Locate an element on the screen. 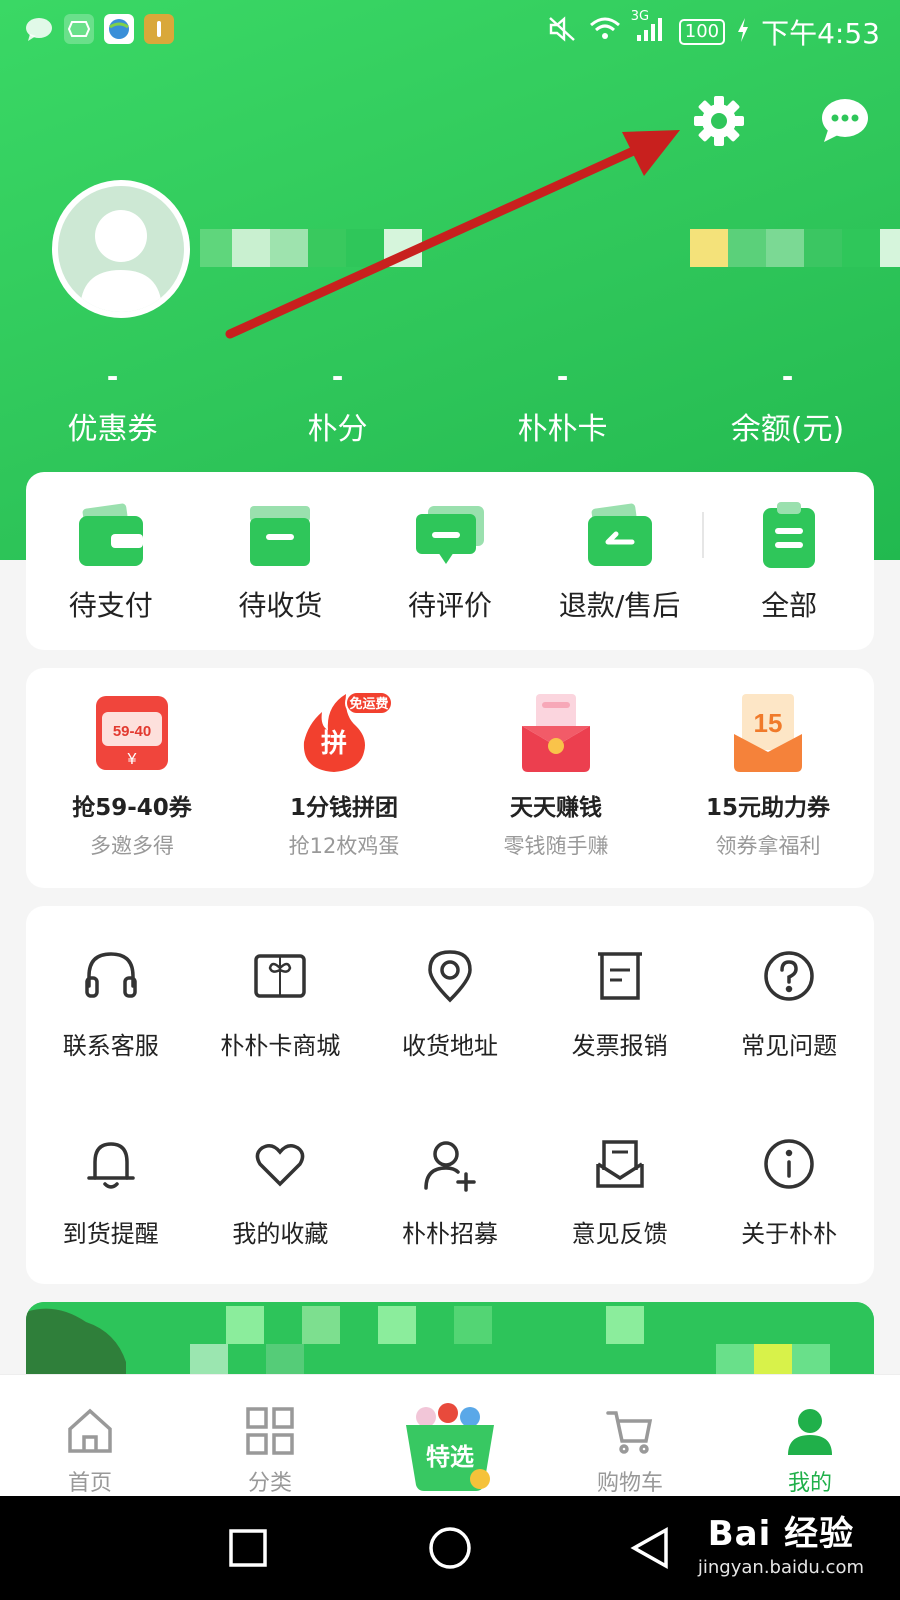  service-arrival-reminder: 到货提醒 is located at coordinates (111, 1228).